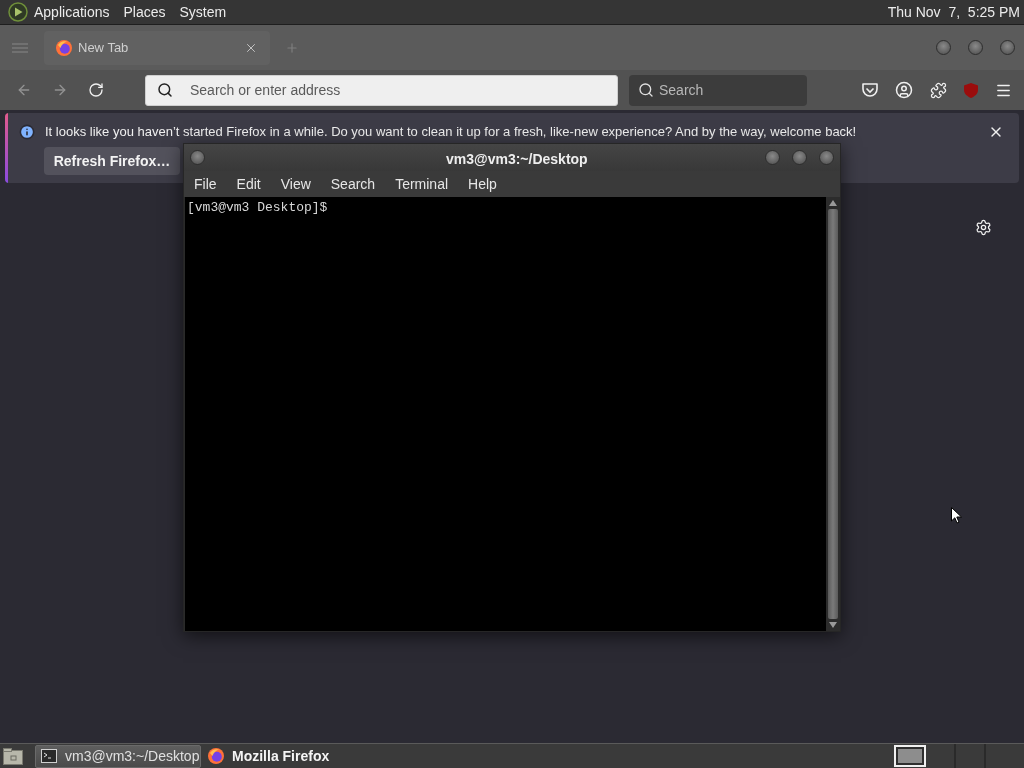  What do you see at coordinates (910, 756) in the screenshot?
I see `workspace-switcher` at bounding box center [910, 756].